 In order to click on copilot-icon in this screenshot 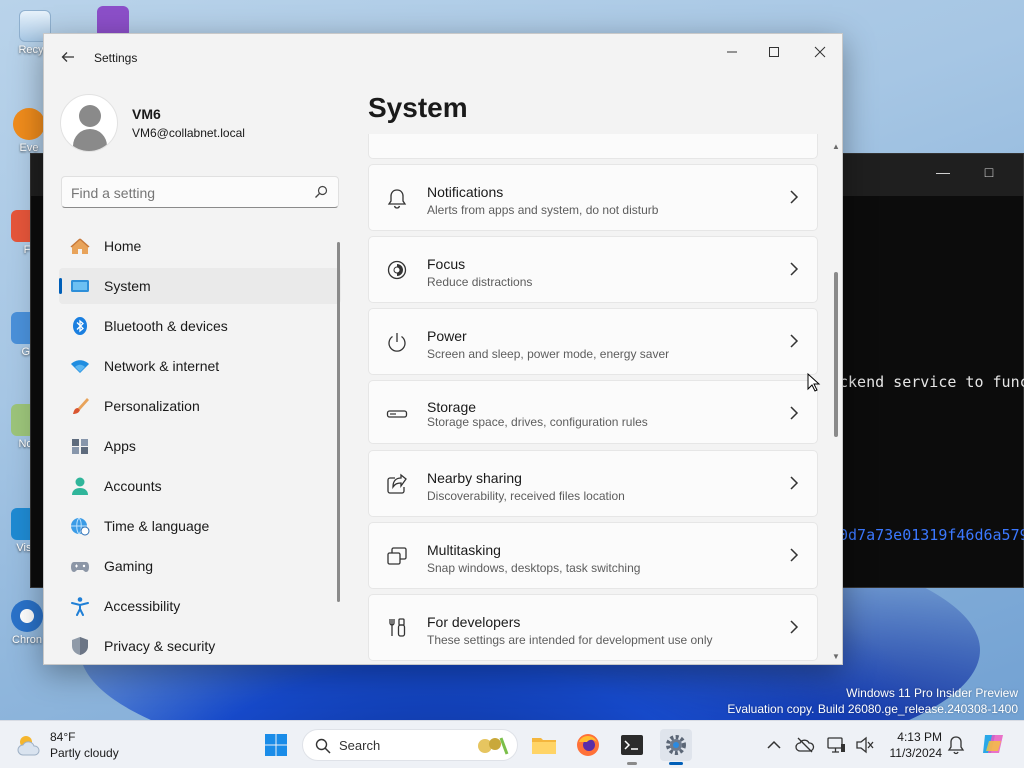, I will do `click(993, 744)`.